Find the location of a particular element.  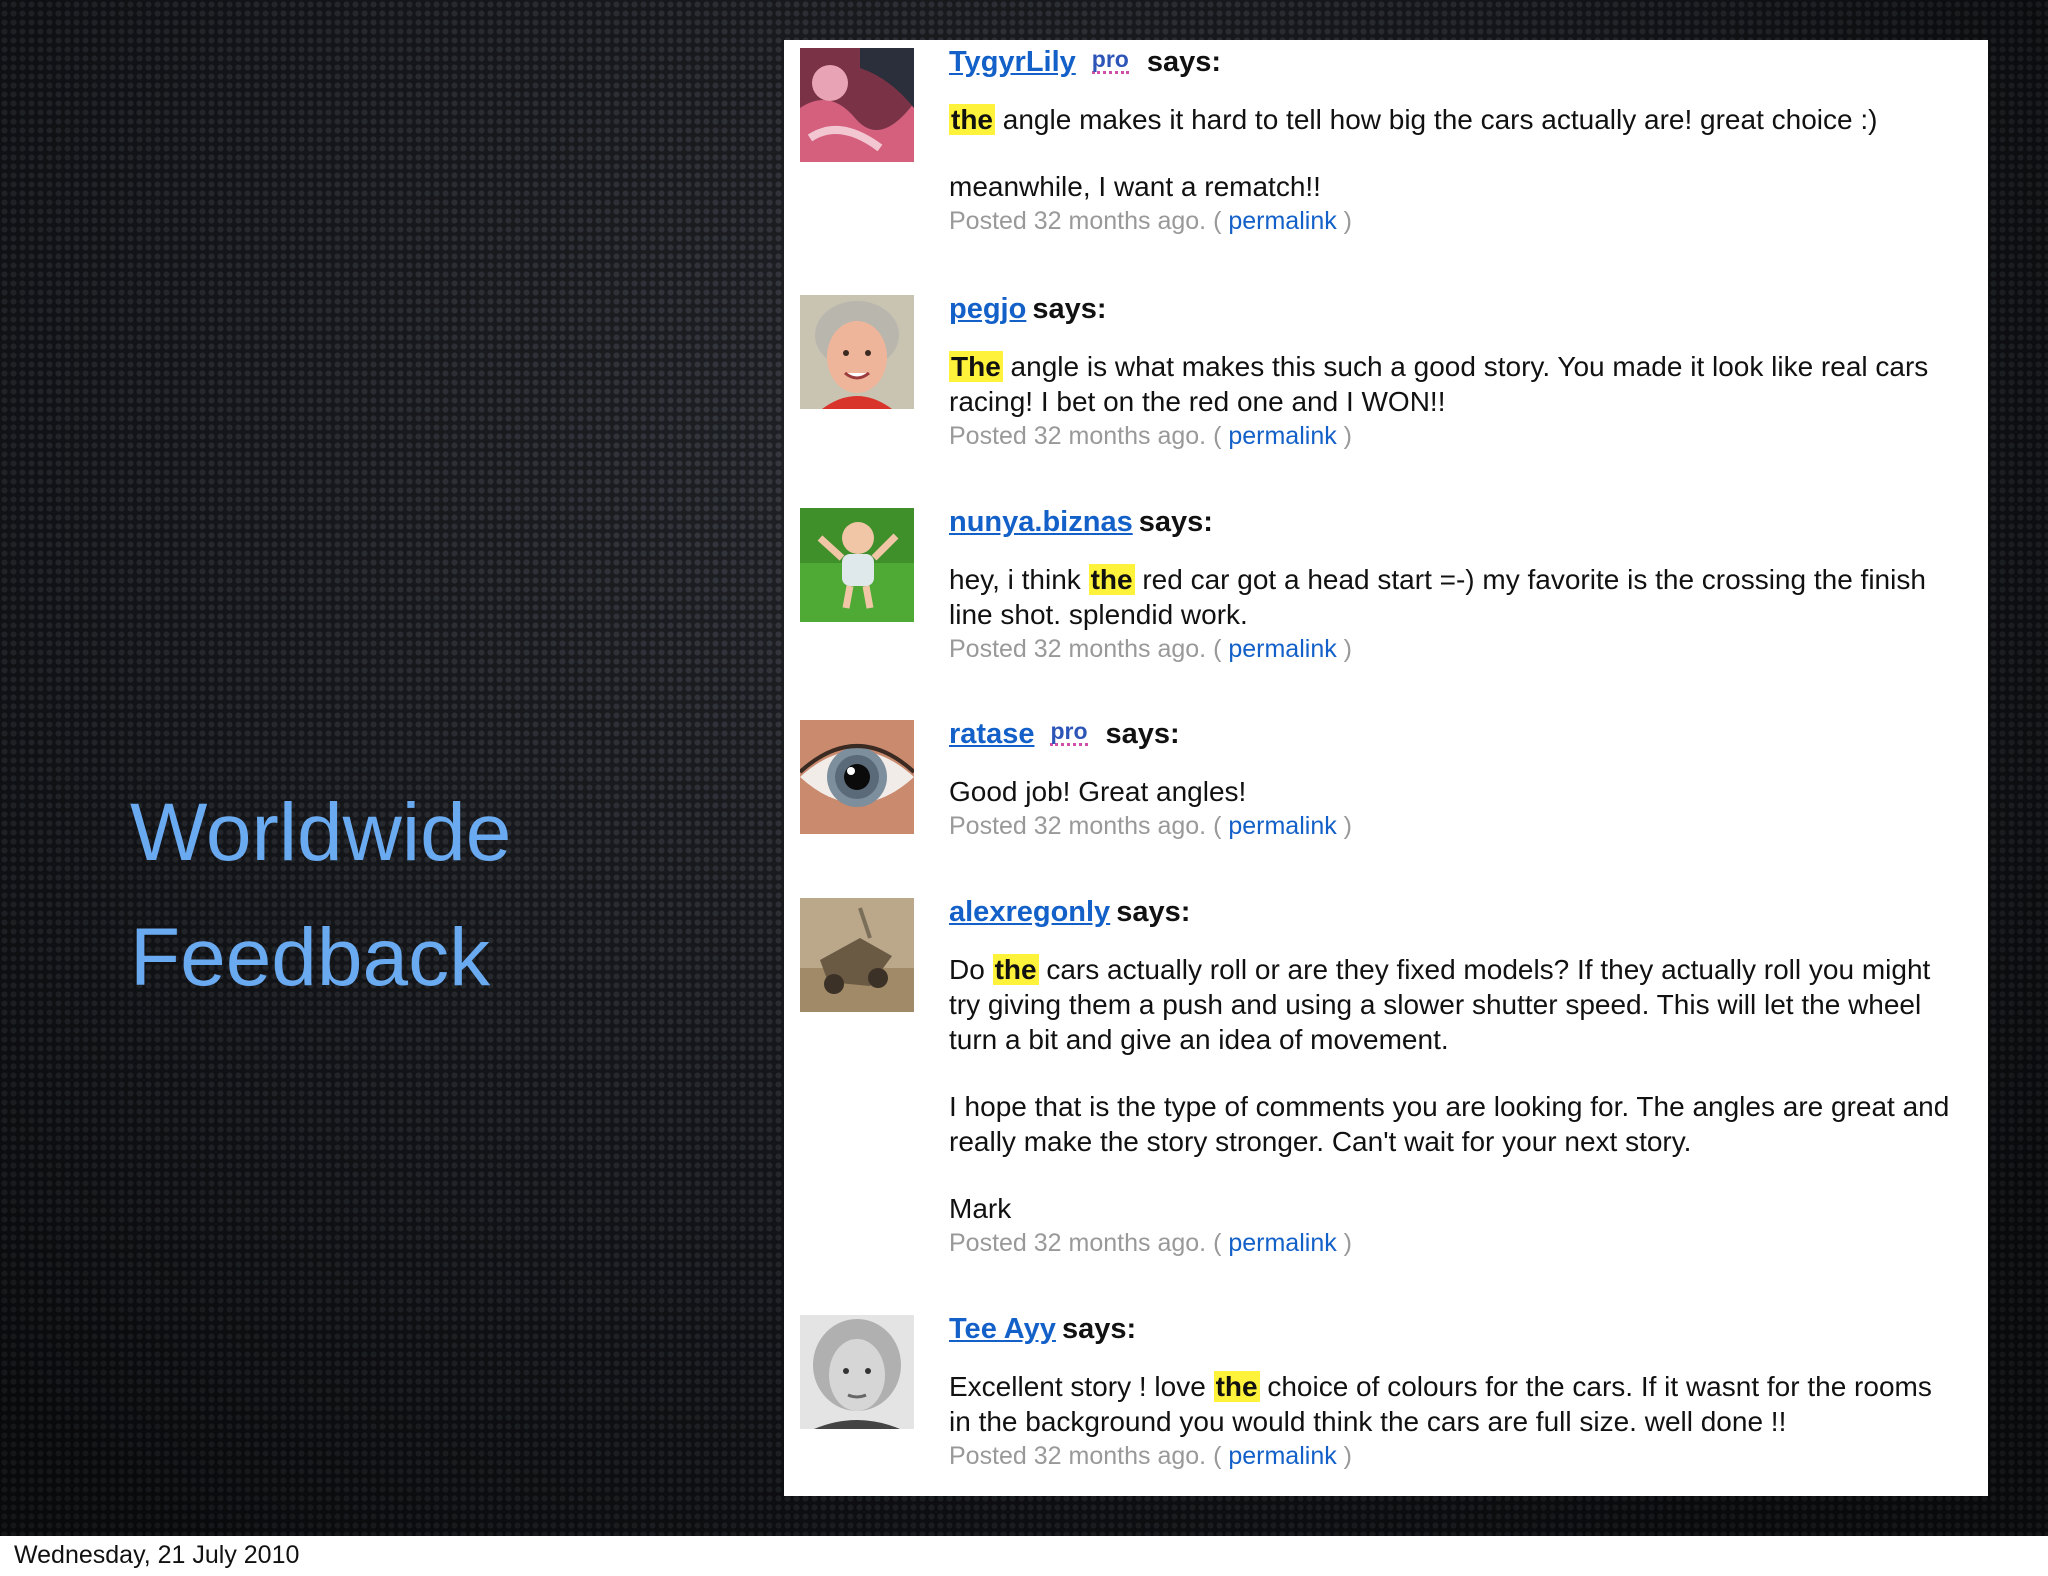

username-link: alexregonly is located at coordinates (1029, 912).